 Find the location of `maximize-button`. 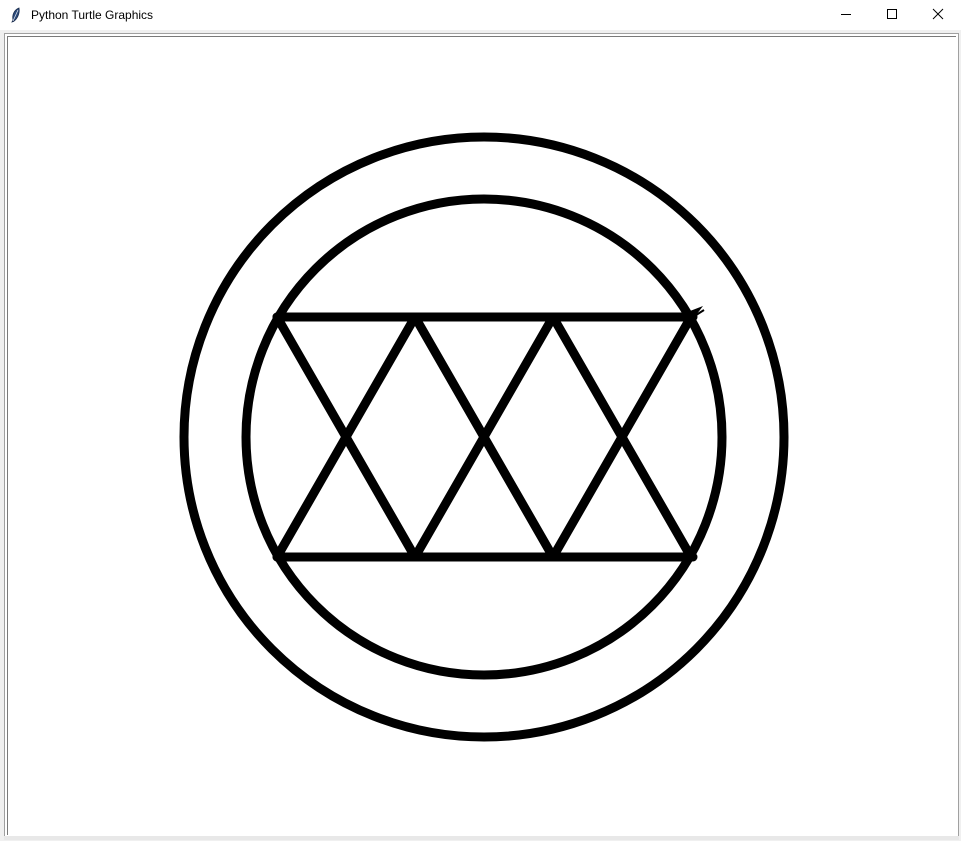

maximize-button is located at coordinates (892, 15).